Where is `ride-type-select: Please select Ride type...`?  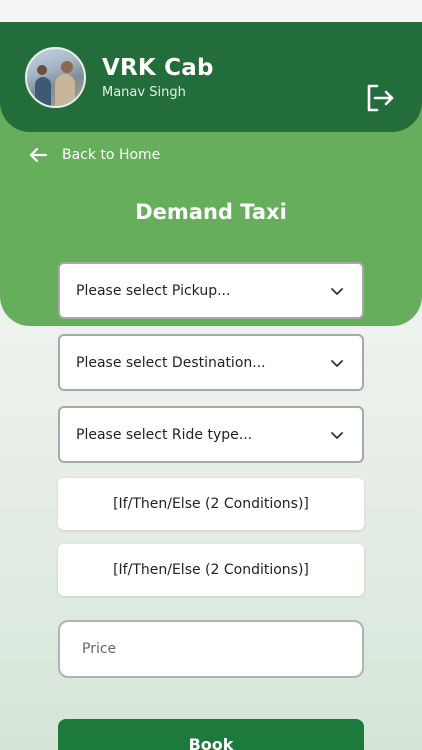 ride-type-select: Please select Ride type... is located at coordinates (211, 434).